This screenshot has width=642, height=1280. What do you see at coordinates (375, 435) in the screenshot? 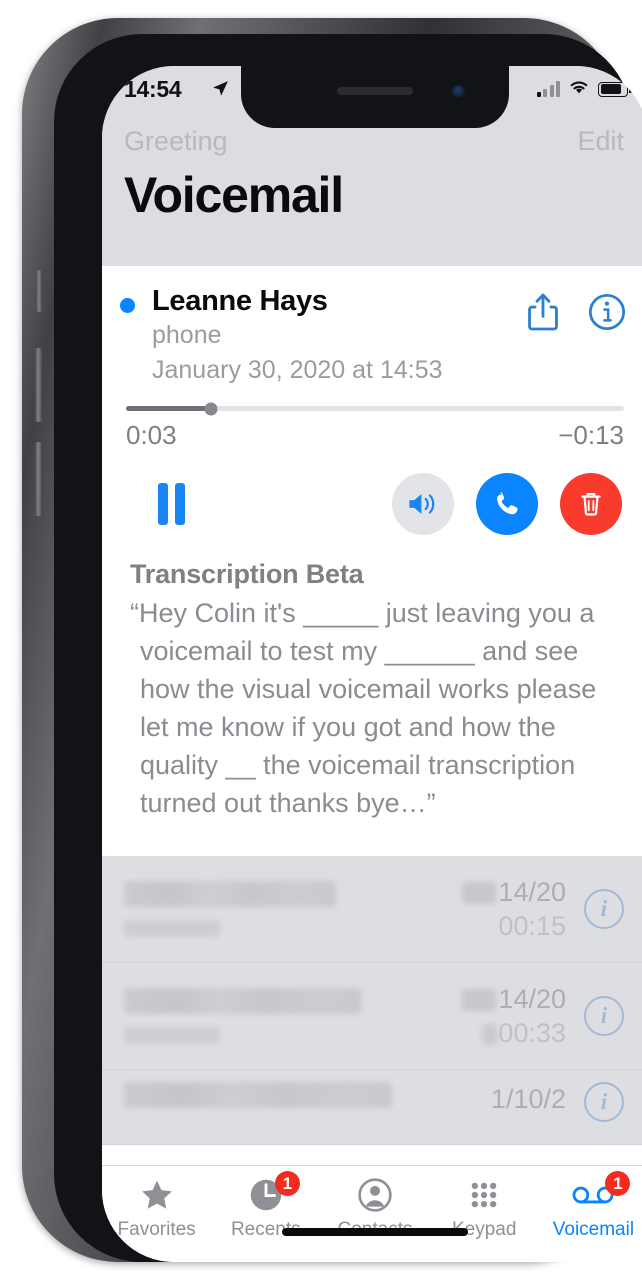
I see `playback-times: 0:03 −0:13` at bounding box center [375, 435].